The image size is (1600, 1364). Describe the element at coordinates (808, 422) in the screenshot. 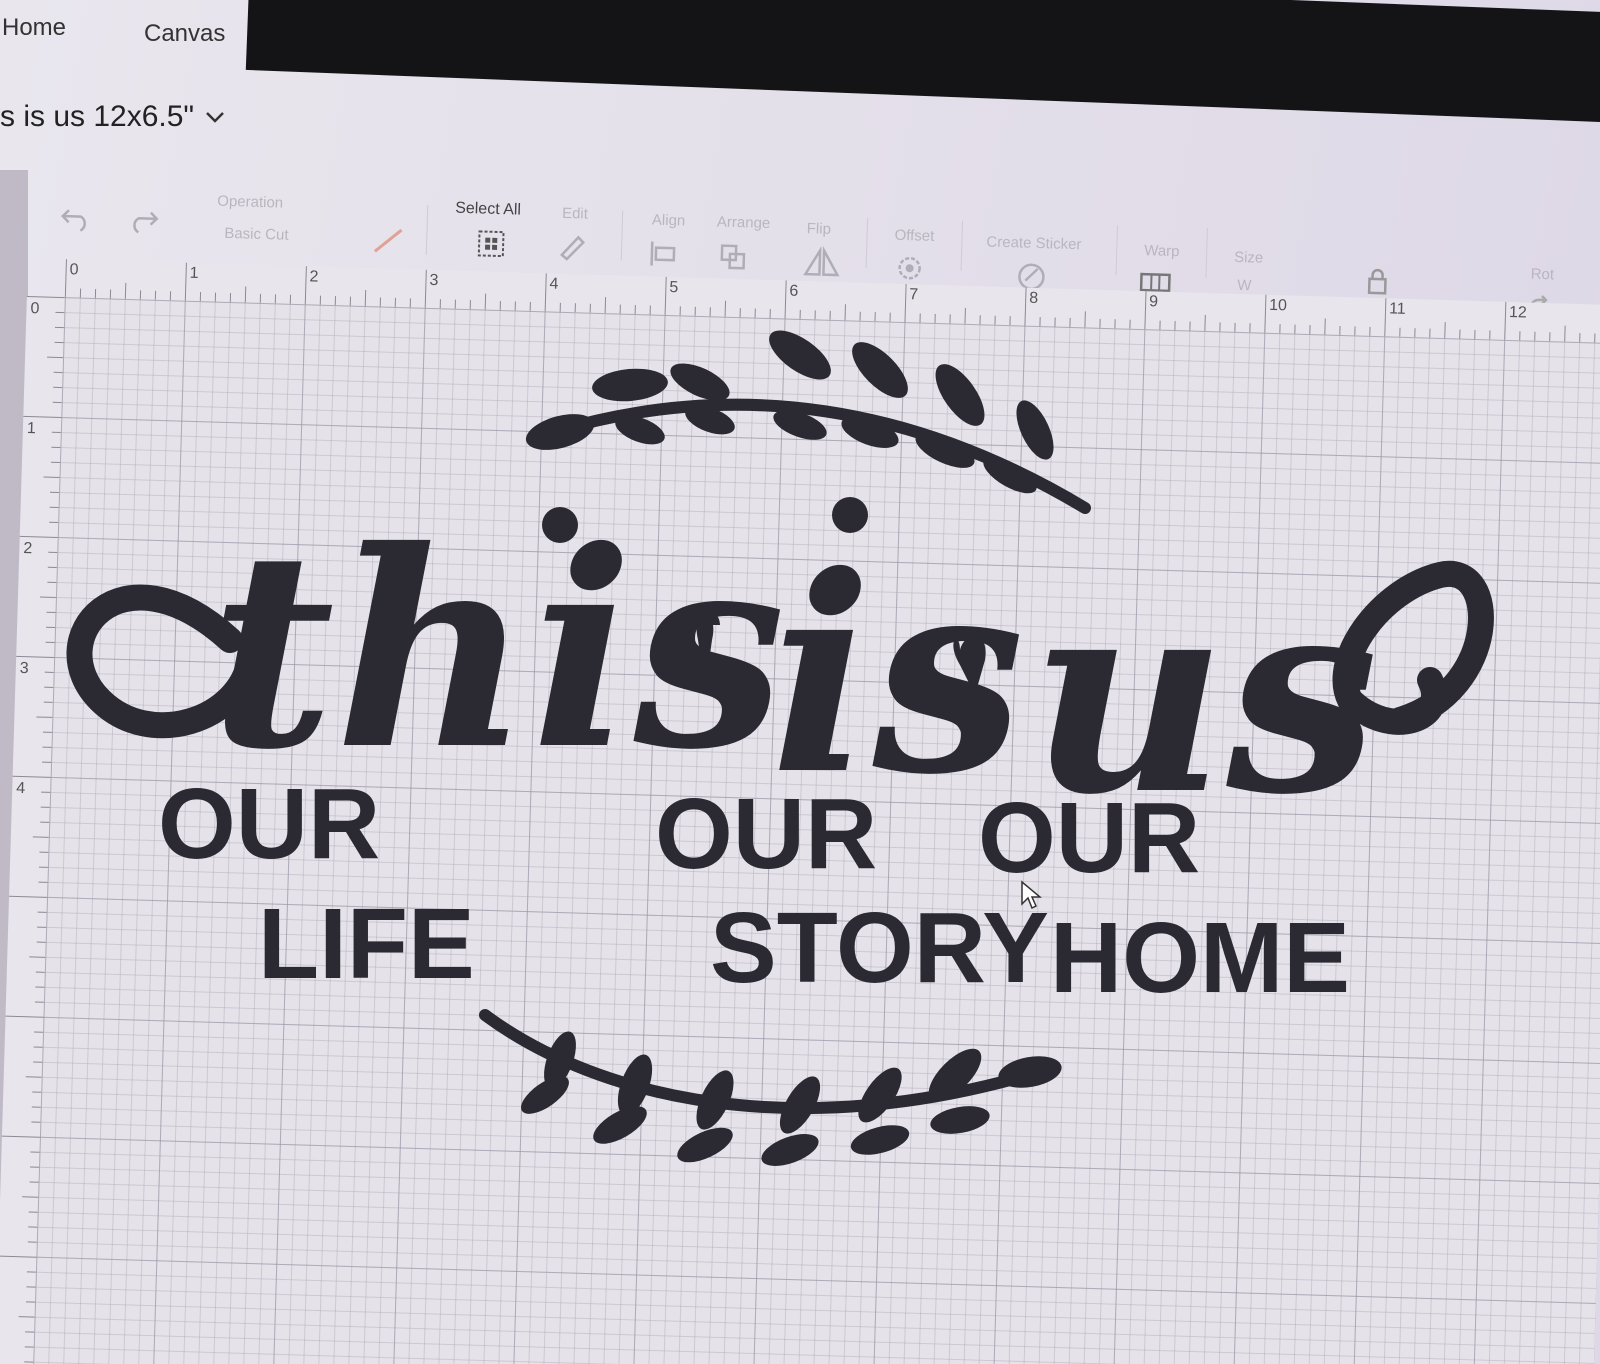

I see `top-branch-icon` at that location.